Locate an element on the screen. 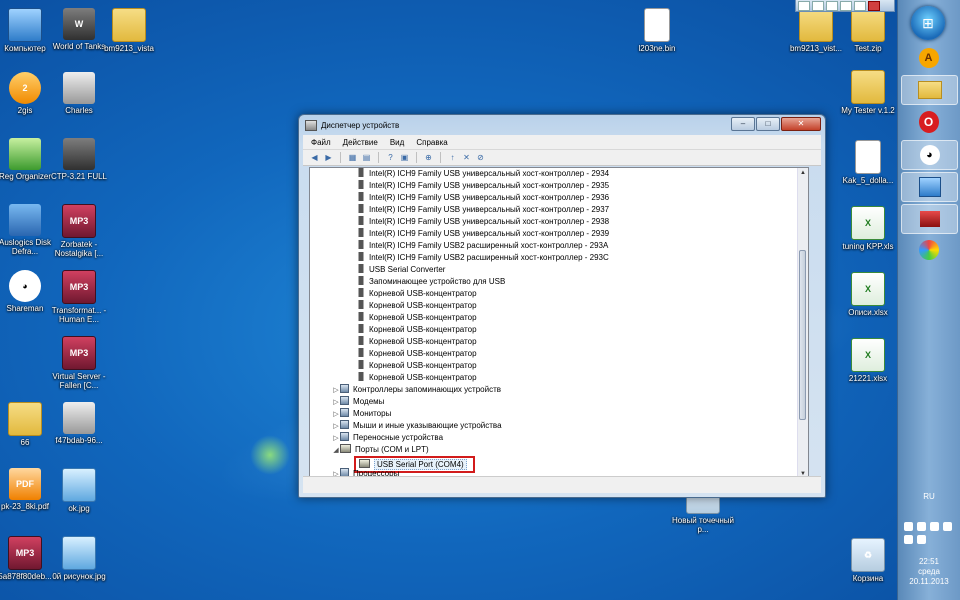  desktop-icon: ♻ Корзина is located at coordinates (868, 560).